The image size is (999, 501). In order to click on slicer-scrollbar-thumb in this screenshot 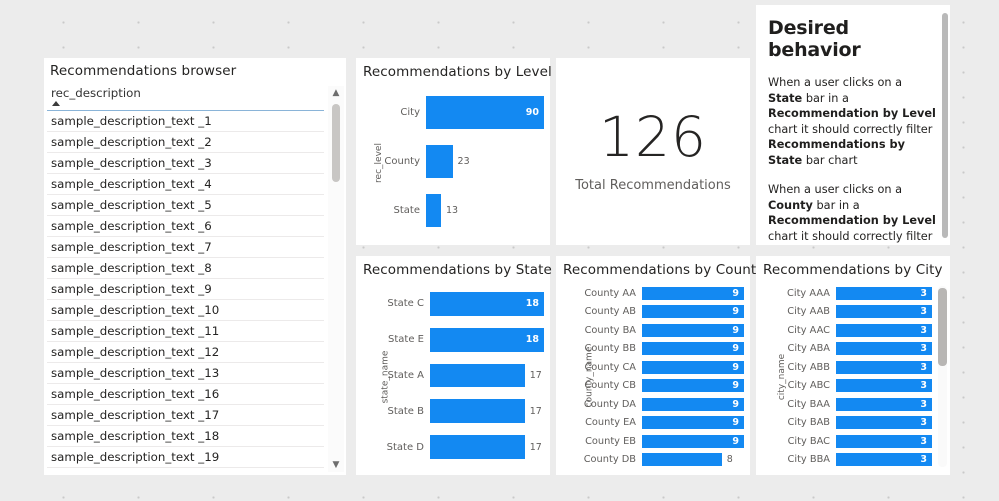, I will do `click(336, 143)`.